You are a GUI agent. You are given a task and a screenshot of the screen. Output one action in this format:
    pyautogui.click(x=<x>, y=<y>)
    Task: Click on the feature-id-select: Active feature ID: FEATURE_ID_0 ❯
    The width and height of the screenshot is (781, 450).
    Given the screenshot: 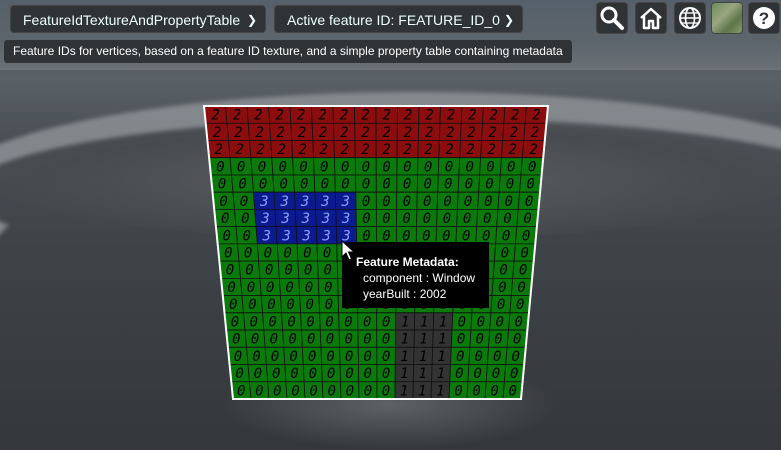 What is the action you would take?
    pyautogui.click(x=398, y=19)
    